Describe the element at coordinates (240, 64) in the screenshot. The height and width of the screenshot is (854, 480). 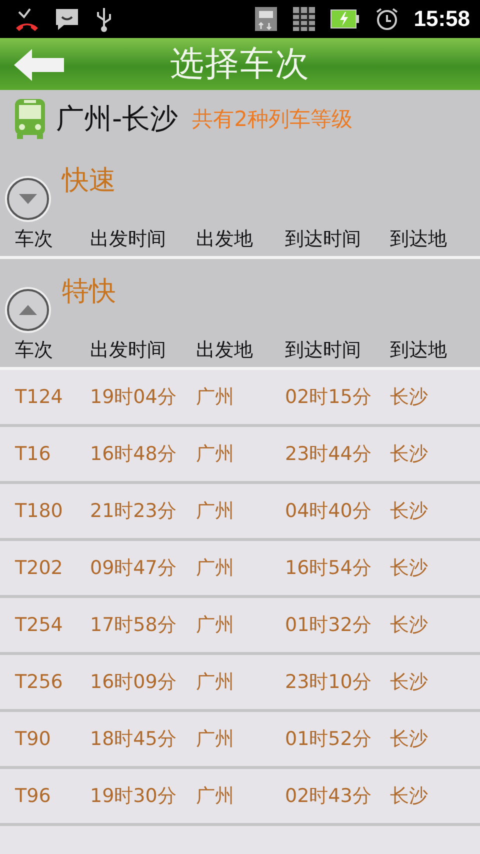
I see `screen-title: 选择车次` at that location.